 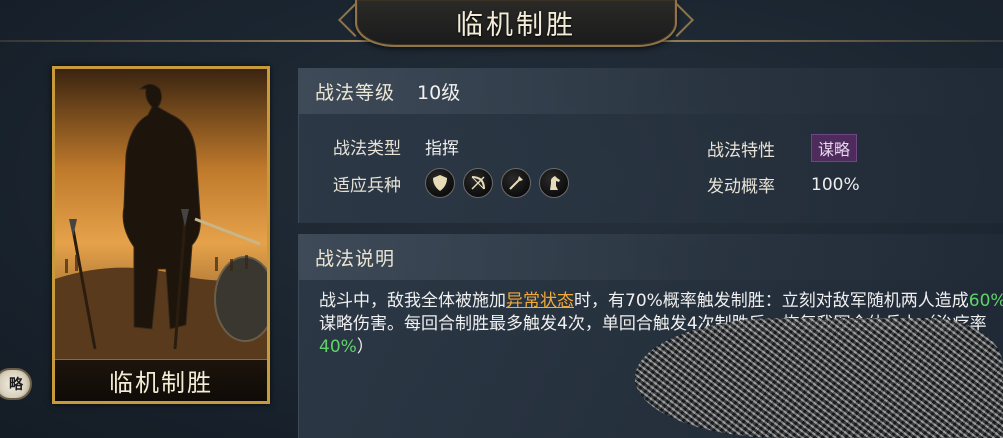 I want to click on description-part: 时，有70%概率触发制胜：立刻对敌军随机两人造成, so click(x=771, y=301).